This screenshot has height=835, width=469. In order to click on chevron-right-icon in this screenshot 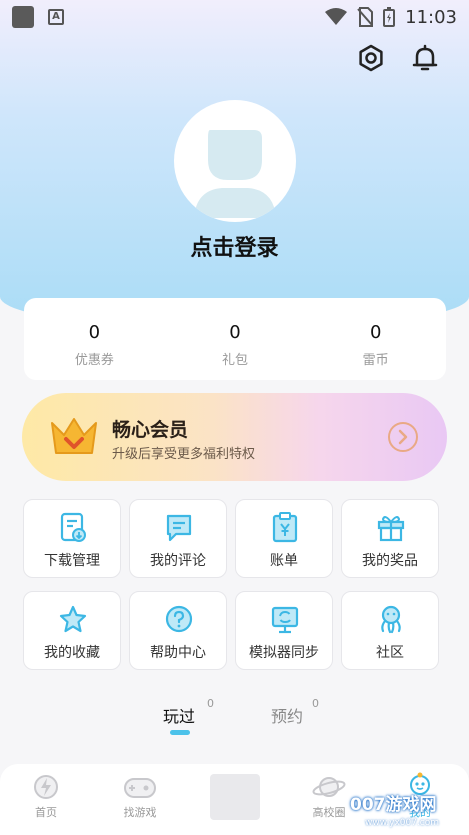, I will do `click(403, 437)`.